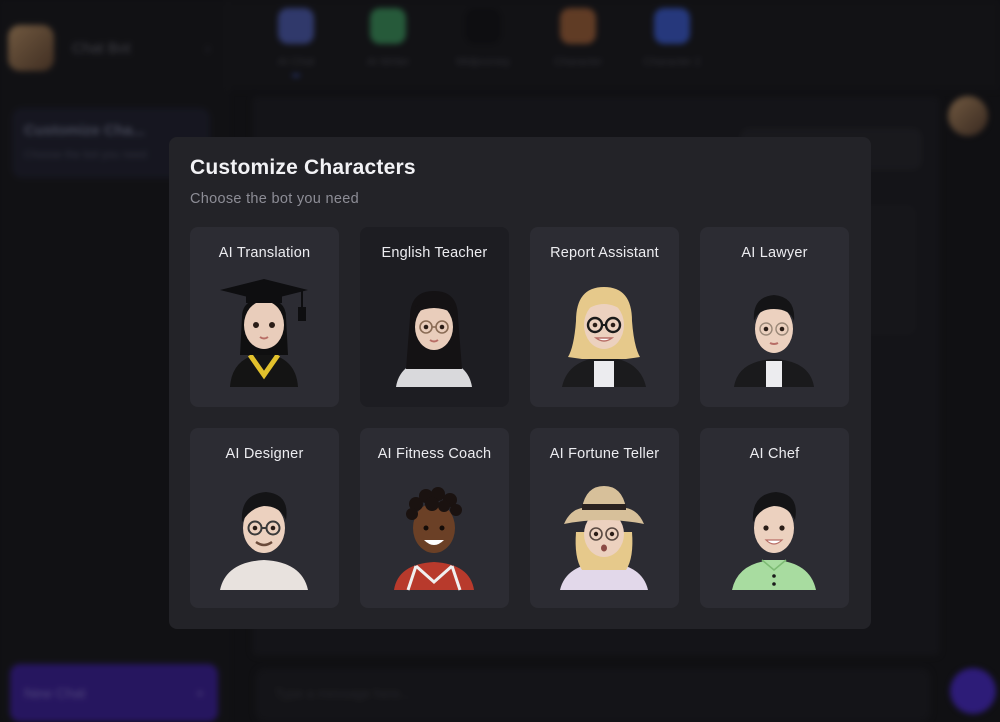 Image resolution: width=1000 pixels, height=722 pixels. I want to click on character-name: Report Assistant, so click(604, 253).